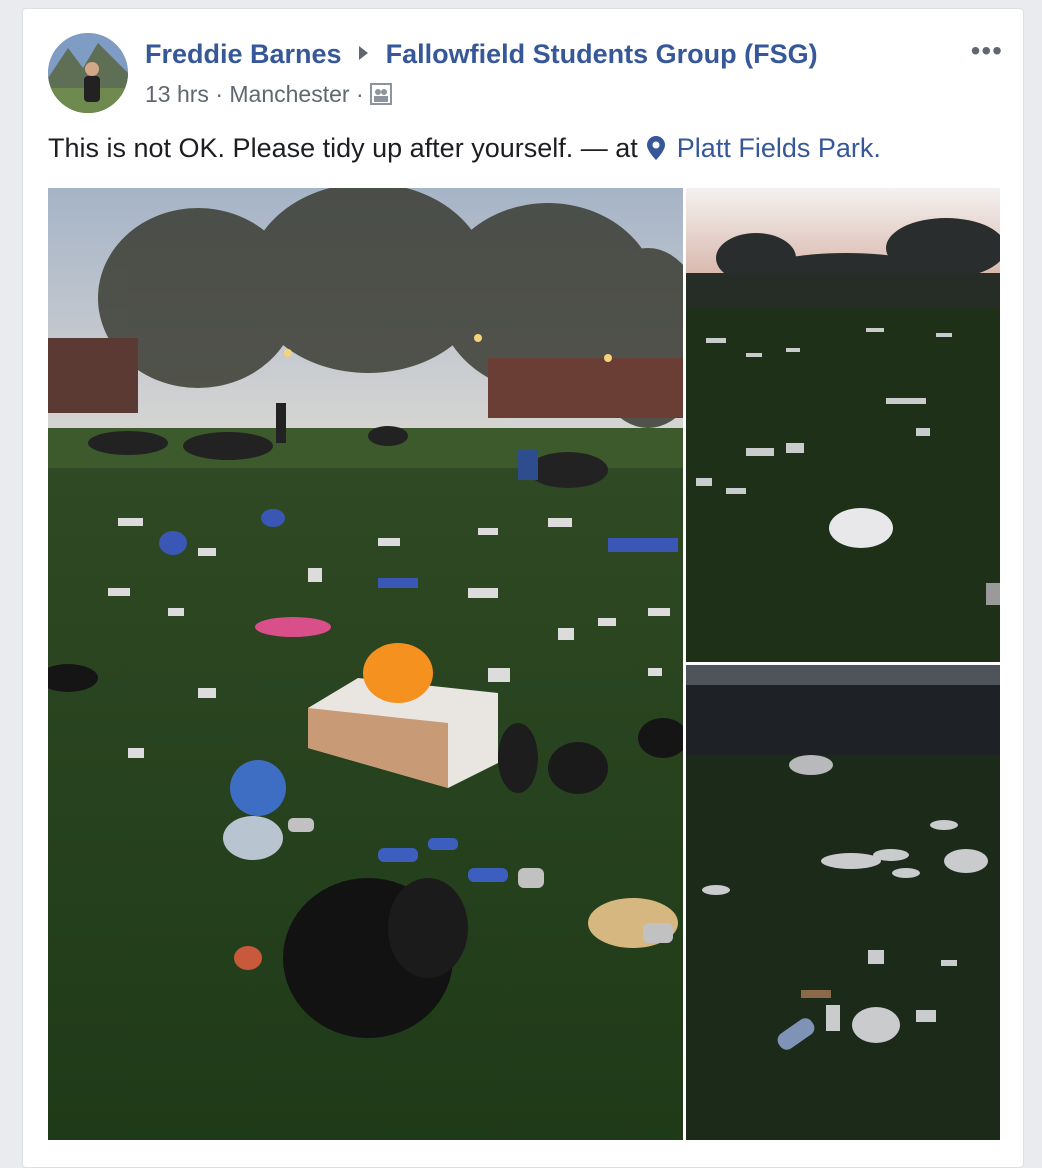 Image resolution: width=1042 pixels, height=1168 pixels. Describe the element at coordinates (656, 151) in the screenshot. I see `map-pin-icon` at that location.